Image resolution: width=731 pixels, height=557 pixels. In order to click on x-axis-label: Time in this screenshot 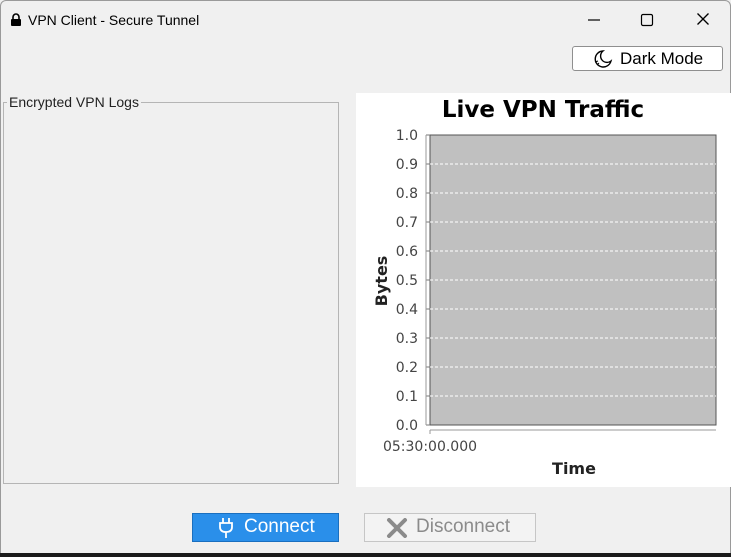, I will do `click(574, 468)`.